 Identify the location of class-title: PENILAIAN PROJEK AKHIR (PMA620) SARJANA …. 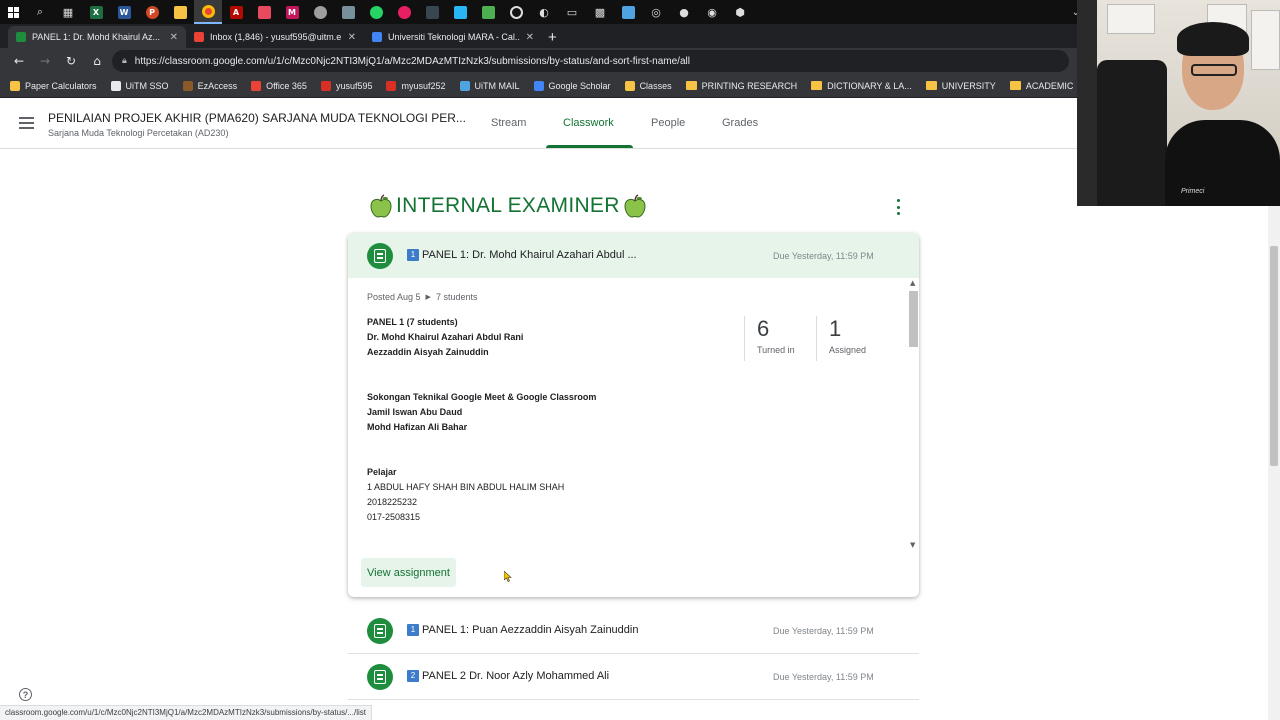
(257, 118).